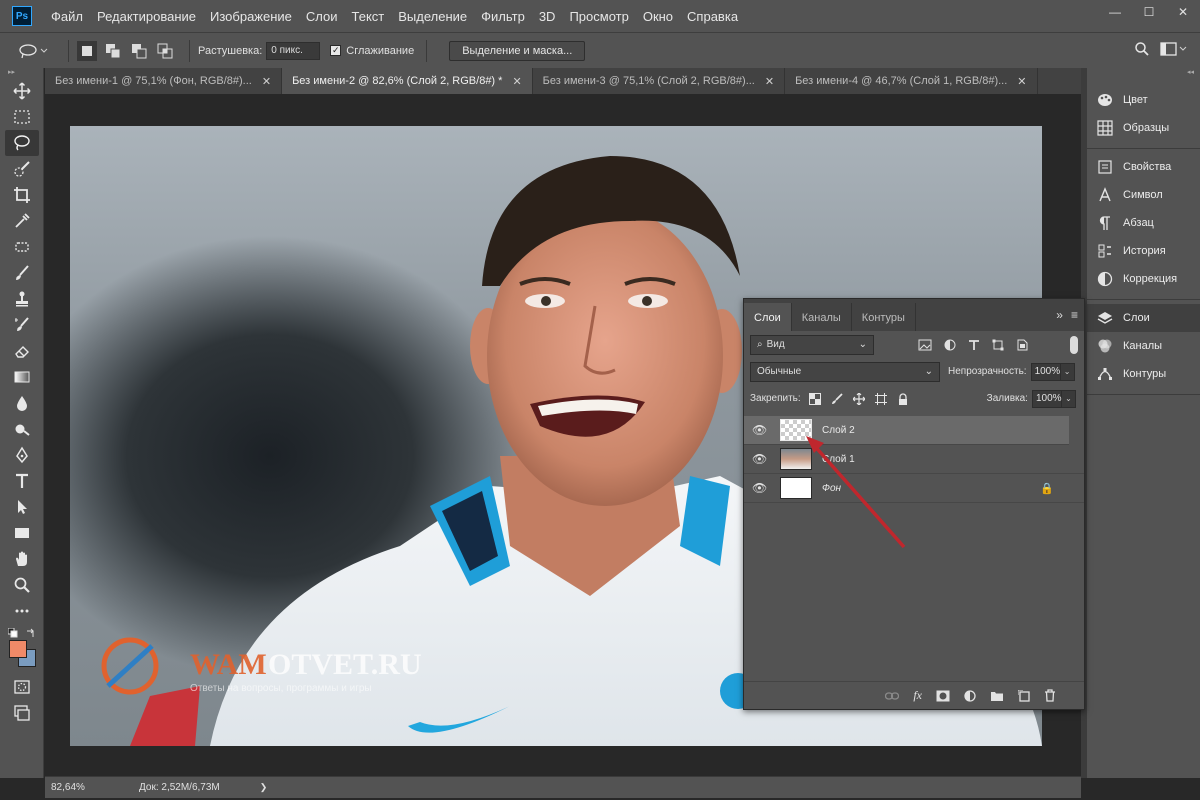 The image size is (1200, 800). What do you see at coordinates (998, 345) in the screenshot?
I see `filter-shape-icon` at bounding box center [998, 345].